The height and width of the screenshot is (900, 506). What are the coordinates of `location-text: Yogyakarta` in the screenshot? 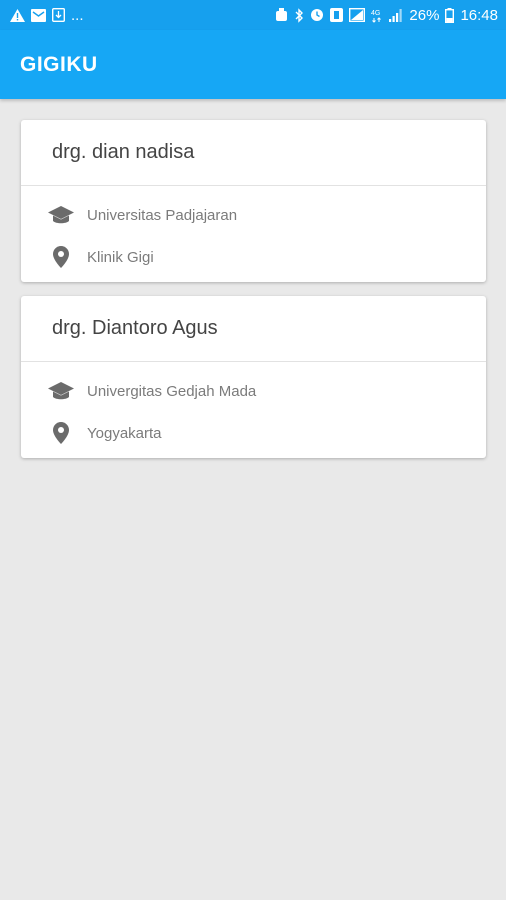 It's located at (124, 433).